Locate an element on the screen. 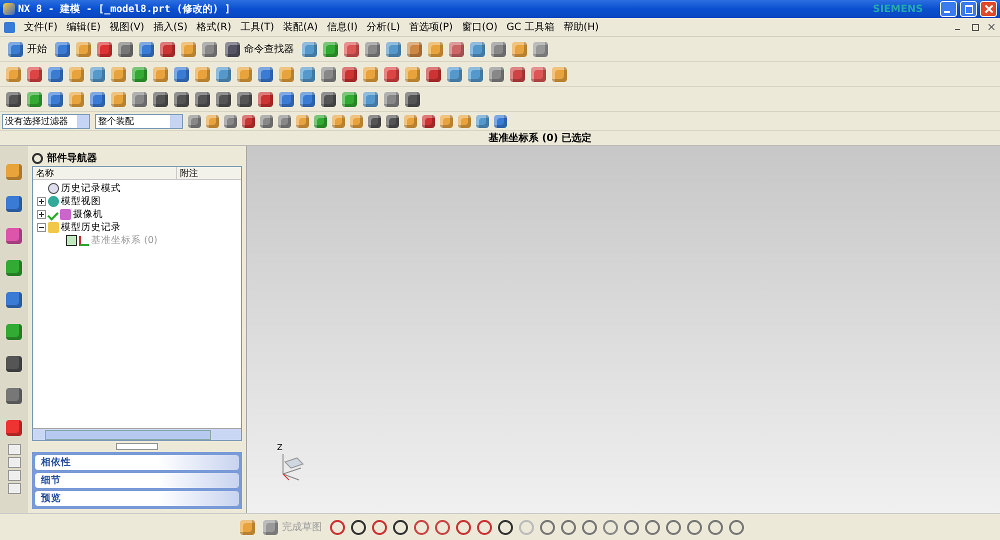  filter-dropdown: 整个装配 is located at coordinates (139, 121).